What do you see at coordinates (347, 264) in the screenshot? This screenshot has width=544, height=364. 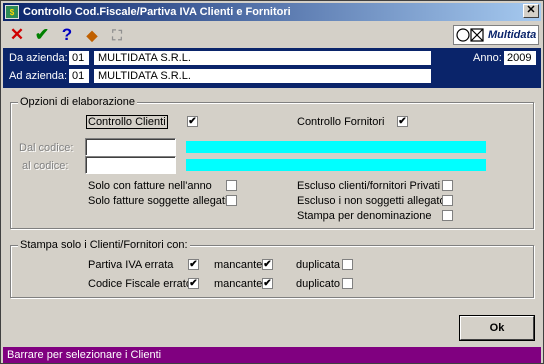 I see `partita-iva-duplicata-checkbox` at bounding box center [347, 264].